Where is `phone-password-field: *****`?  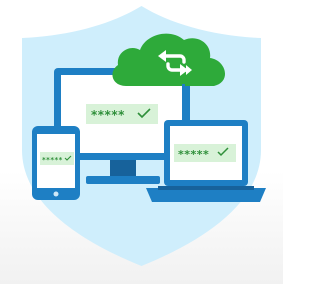
phone-password-field: ***** is located at coordinates (57, 158).